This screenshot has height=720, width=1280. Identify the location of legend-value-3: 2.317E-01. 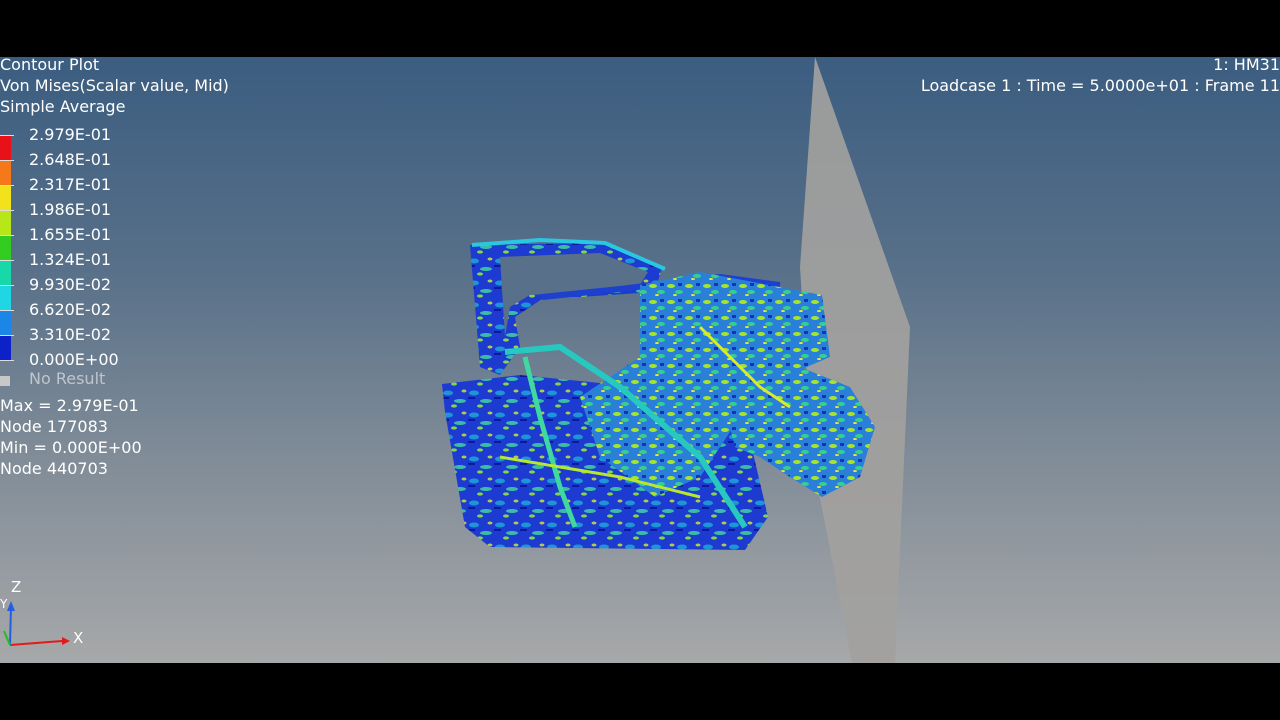
(70, 184).